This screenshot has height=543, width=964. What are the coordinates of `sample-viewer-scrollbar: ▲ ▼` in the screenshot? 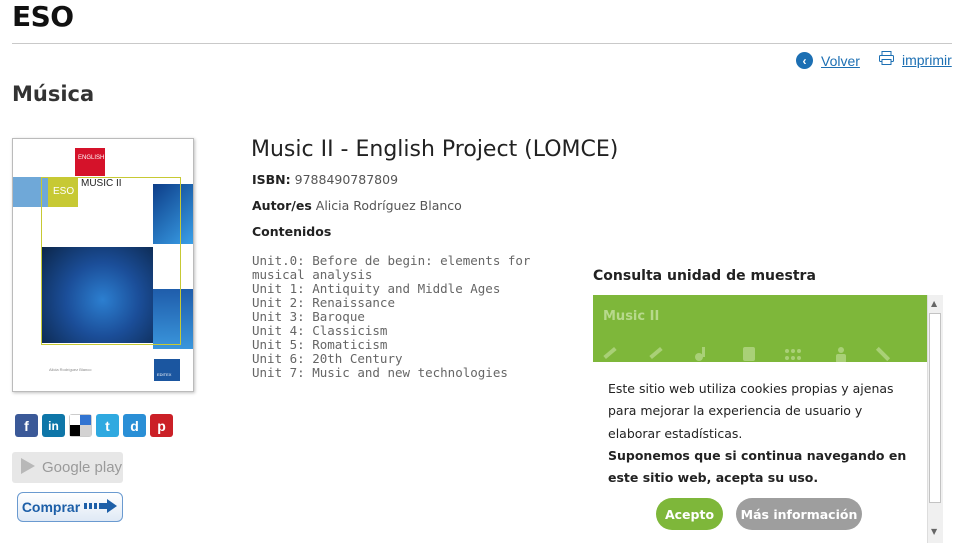 It's located at (935, 419).